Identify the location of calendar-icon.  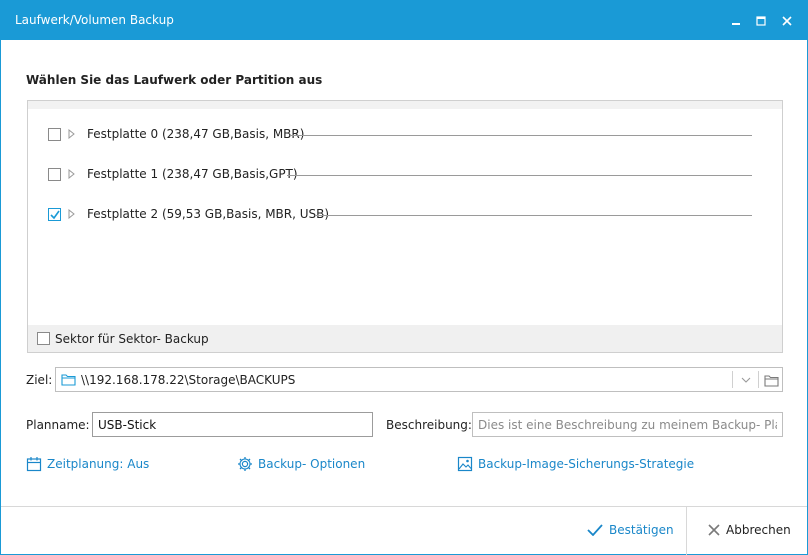
(34, 464).